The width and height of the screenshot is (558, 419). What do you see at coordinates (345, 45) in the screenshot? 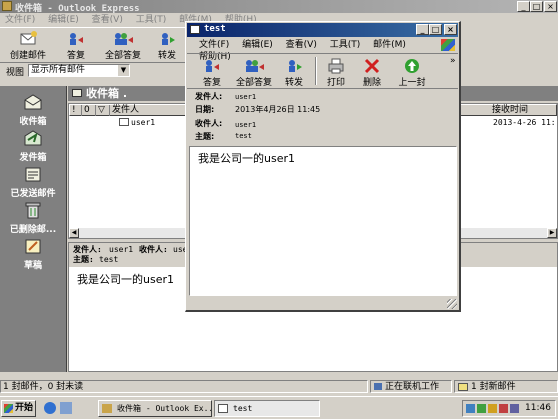
I see `msg-menu-tools: 工具(T)` at bounding box center [345, 45].